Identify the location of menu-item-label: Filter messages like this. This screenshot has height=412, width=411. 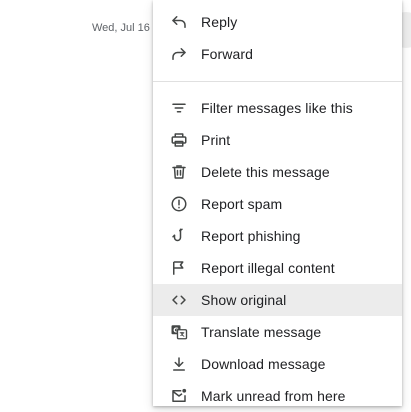
(277, 108).